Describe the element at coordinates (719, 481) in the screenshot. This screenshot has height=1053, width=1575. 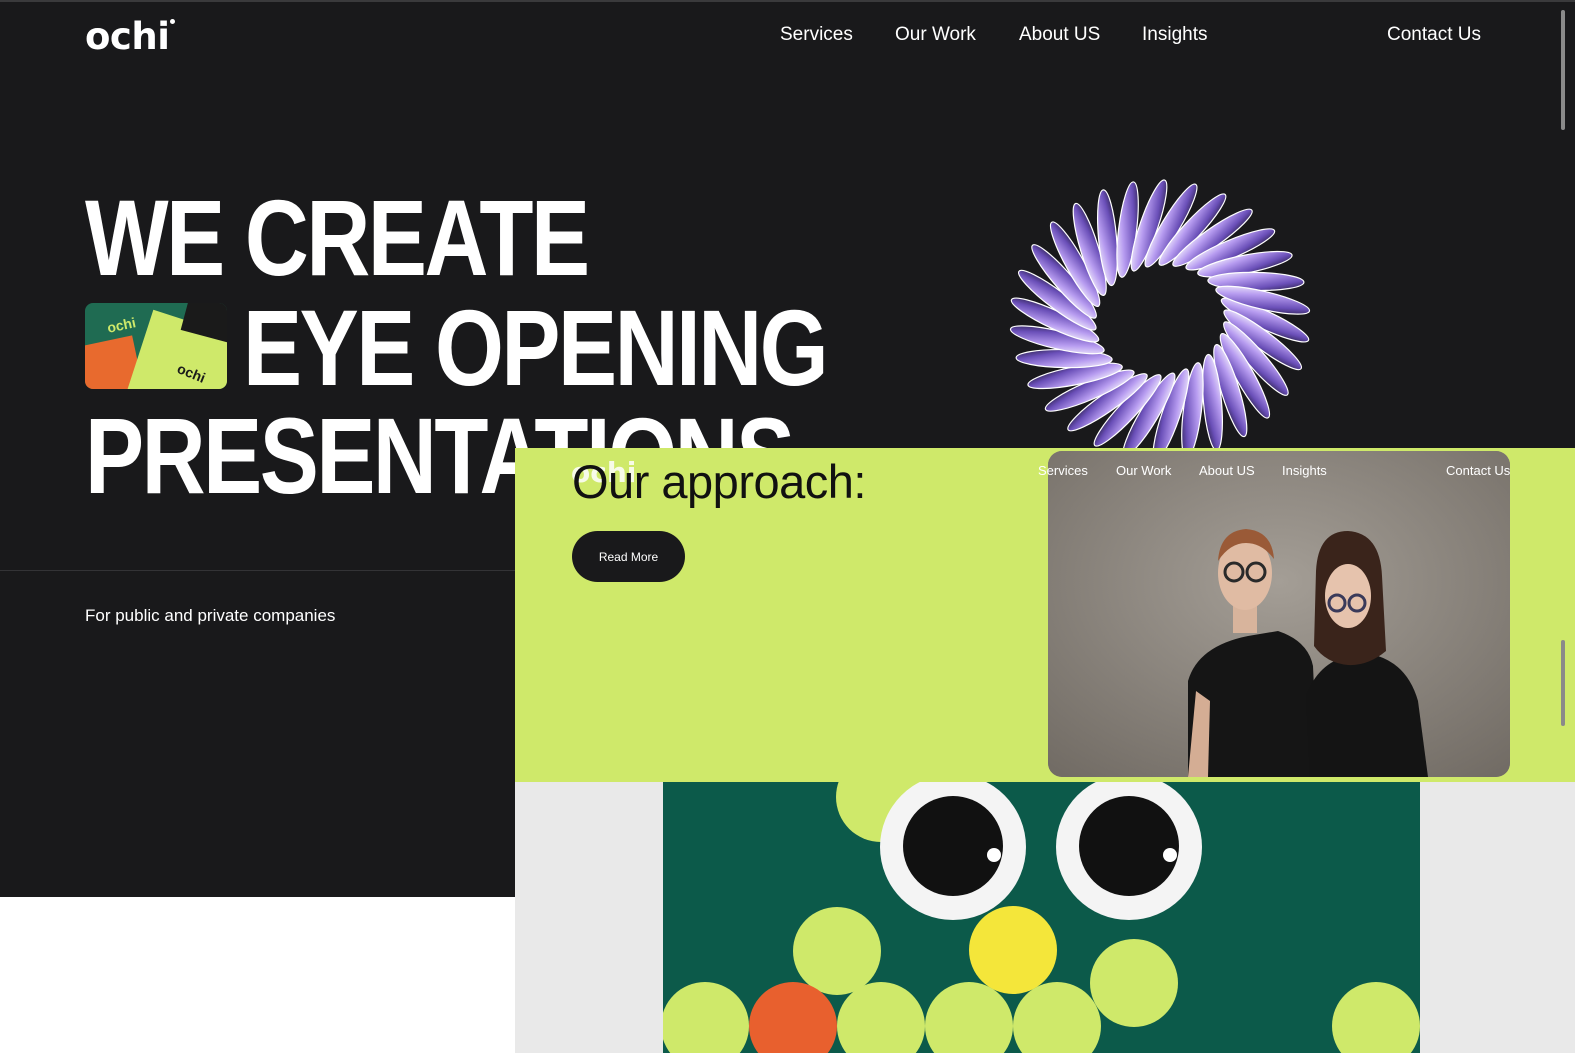
I see `approach-title: Our approach:` at that location.